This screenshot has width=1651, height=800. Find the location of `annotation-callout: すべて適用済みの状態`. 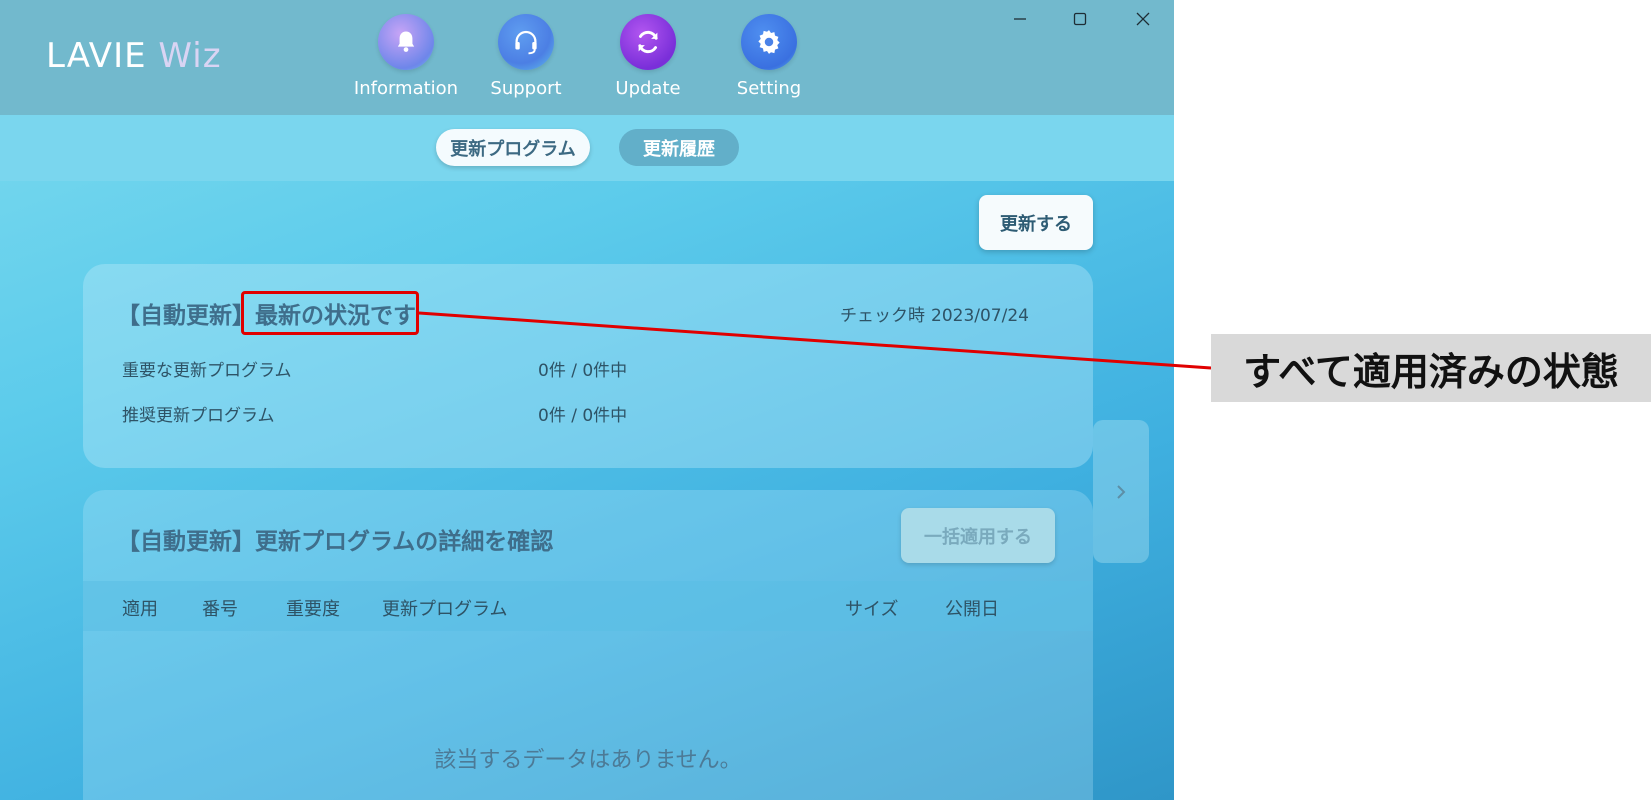

annotation-callout: すべて適用済みの状態 is located at coordinates (1431, 368).